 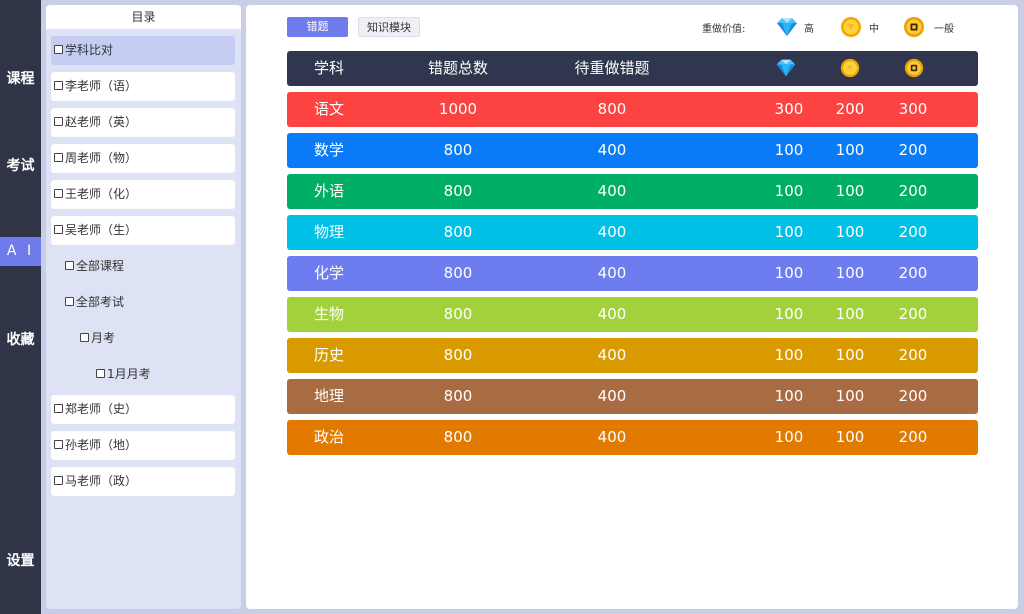 I want to click on sidebar-item-teacher-zheng: 郑老师（史）, so click(x=143, y=409).